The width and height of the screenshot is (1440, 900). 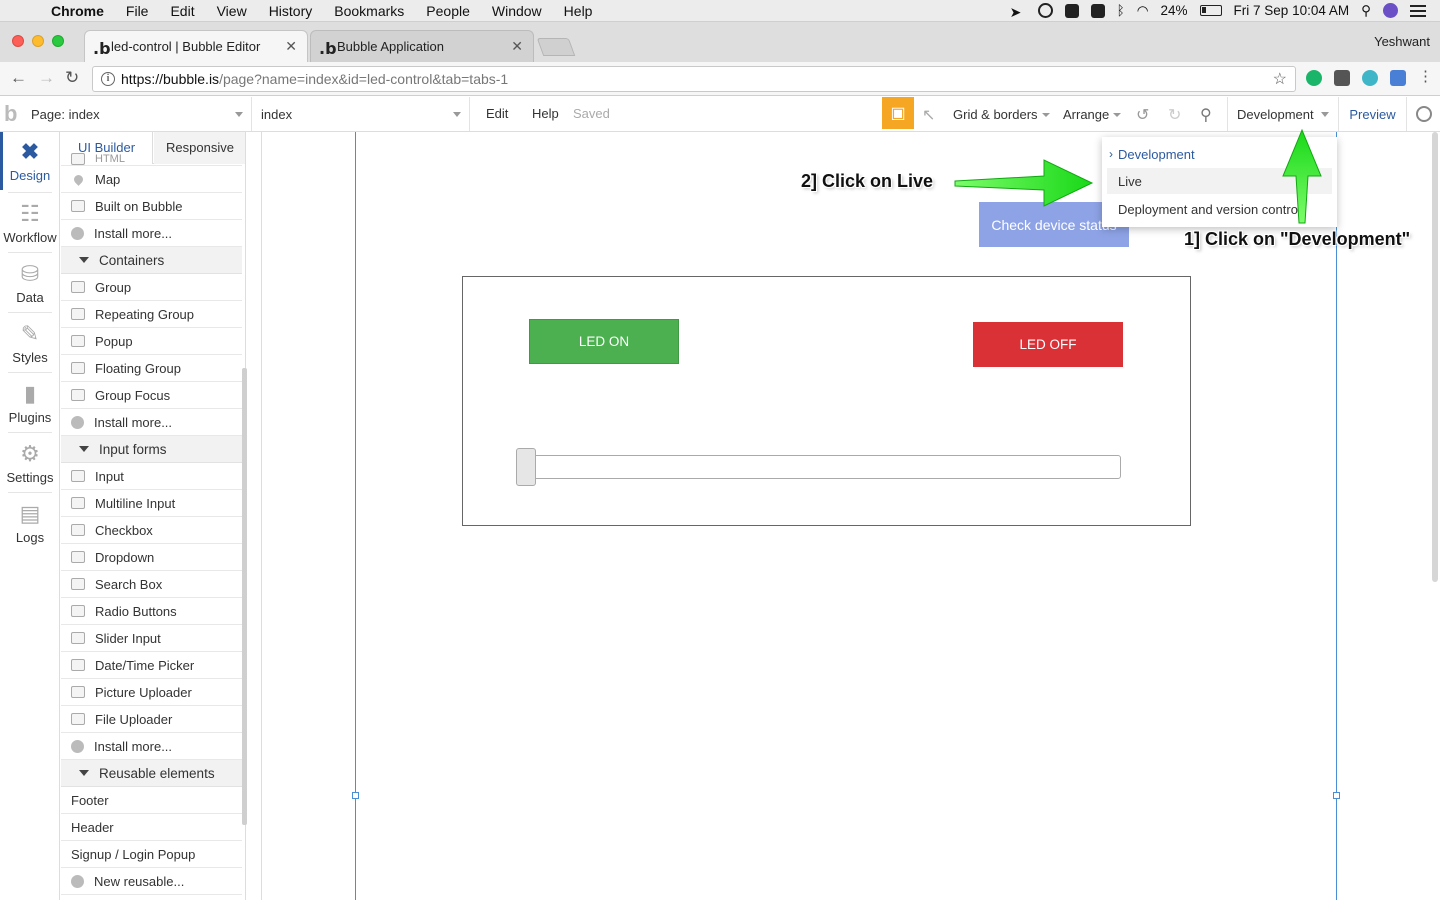 I want to click on menu-view: View, so click(x=232, y=11).